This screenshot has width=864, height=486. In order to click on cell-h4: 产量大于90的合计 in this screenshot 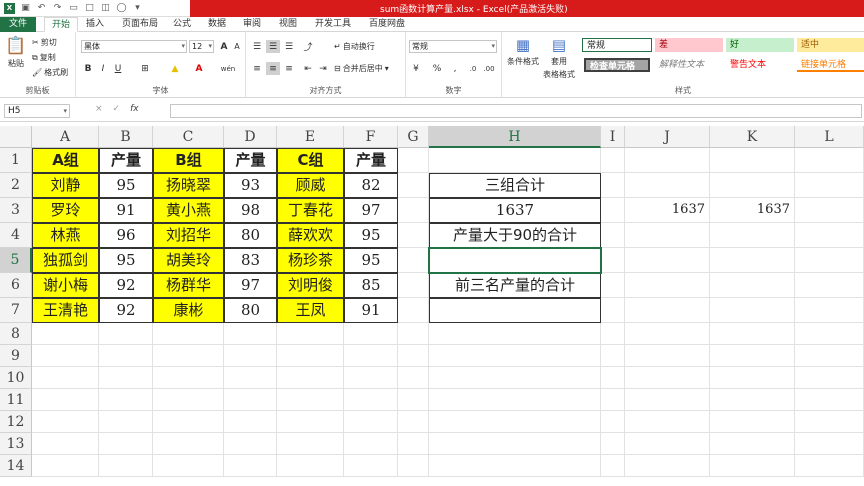, I will do `click(515, 235)`.